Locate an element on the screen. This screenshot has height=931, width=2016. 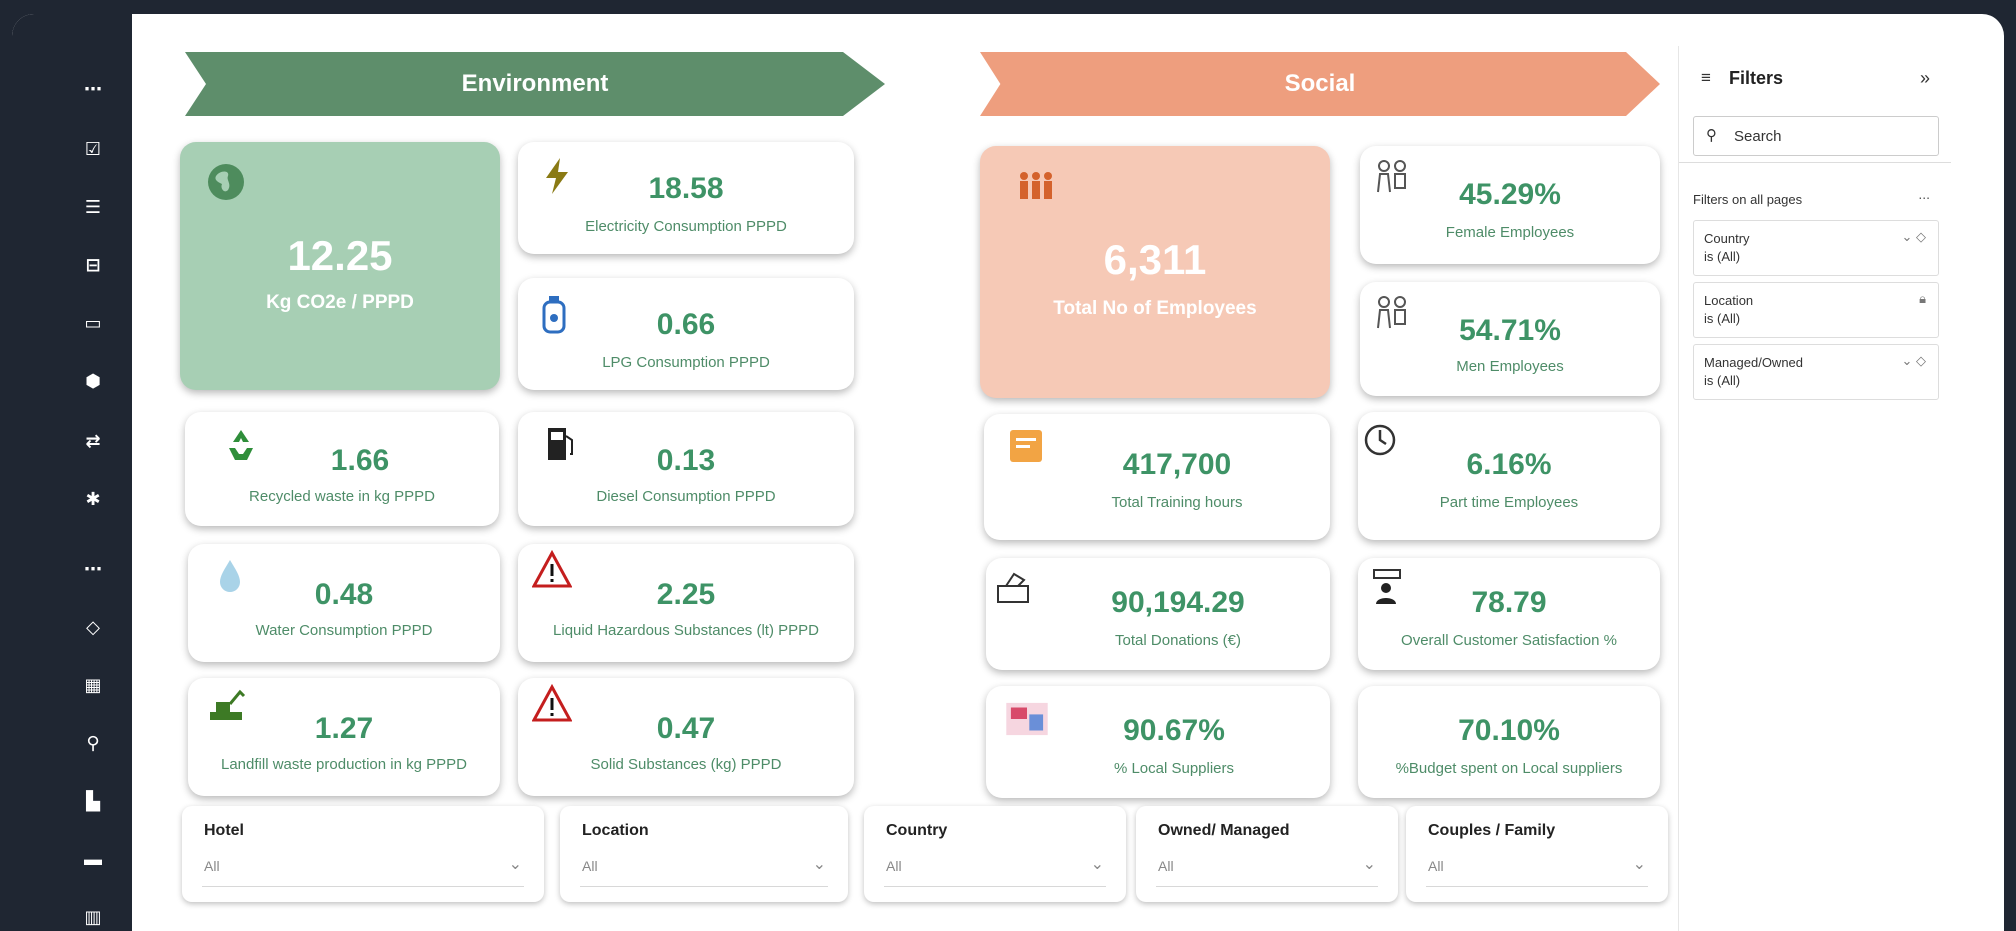
part-time-card: 6.16% Part time Employees is located at coordinates (1509, 476).